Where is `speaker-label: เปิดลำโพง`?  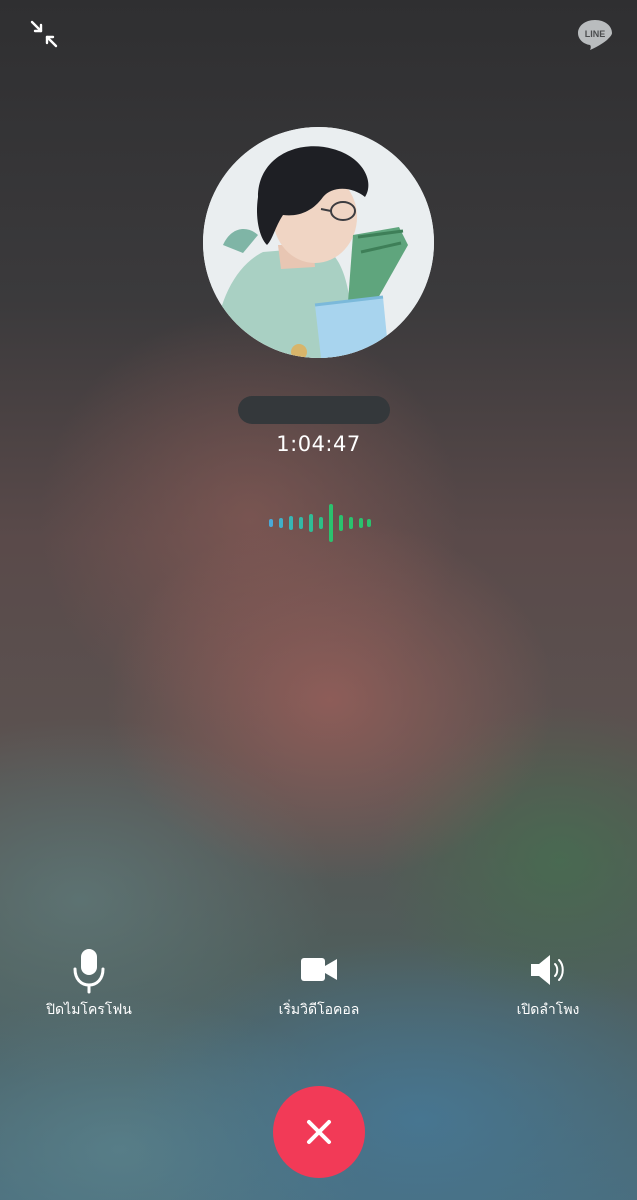 speaker-label: เปิดลำโพง is located at coordinates (548, 1010).